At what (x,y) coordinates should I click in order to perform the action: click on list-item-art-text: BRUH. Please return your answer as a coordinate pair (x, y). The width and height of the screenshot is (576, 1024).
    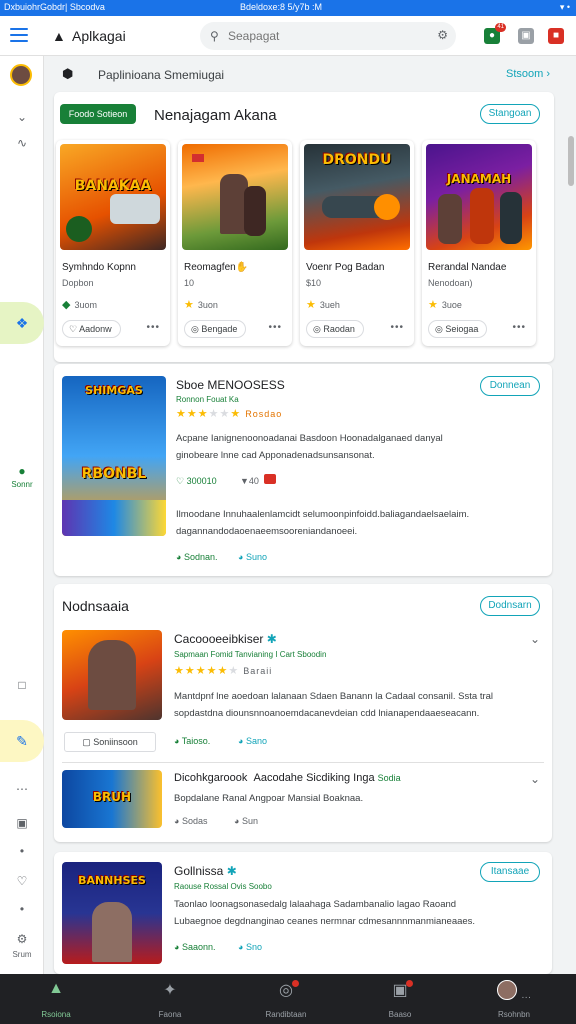
    Looking at the image, I should click on (112, 797).